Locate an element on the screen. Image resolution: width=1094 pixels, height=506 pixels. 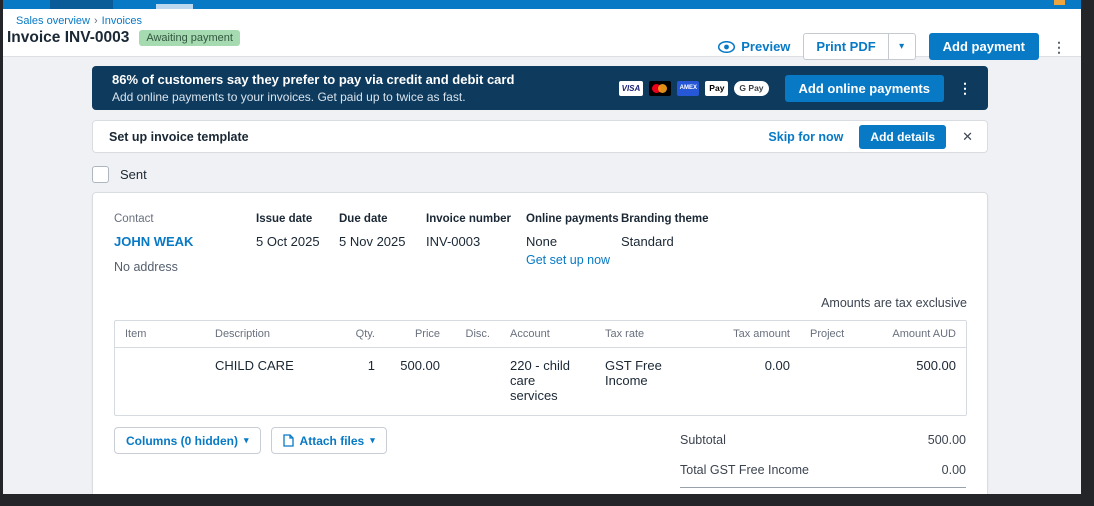
issue-date-label: Issue date is located at coordinates (284, 219).